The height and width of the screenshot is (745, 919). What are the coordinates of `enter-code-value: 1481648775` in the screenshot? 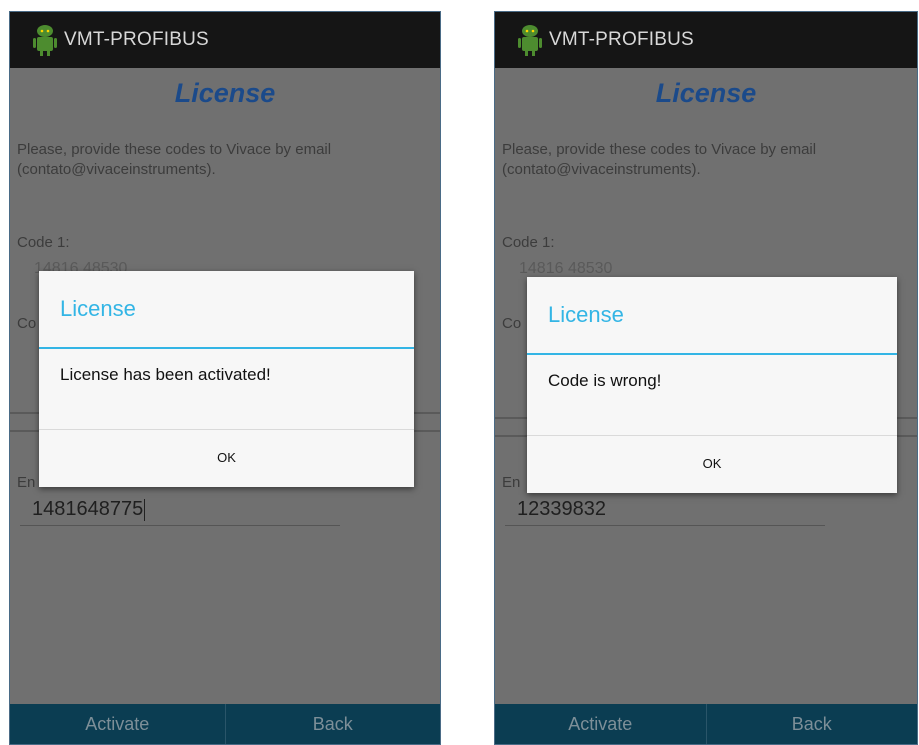 It's located at (88, 509).